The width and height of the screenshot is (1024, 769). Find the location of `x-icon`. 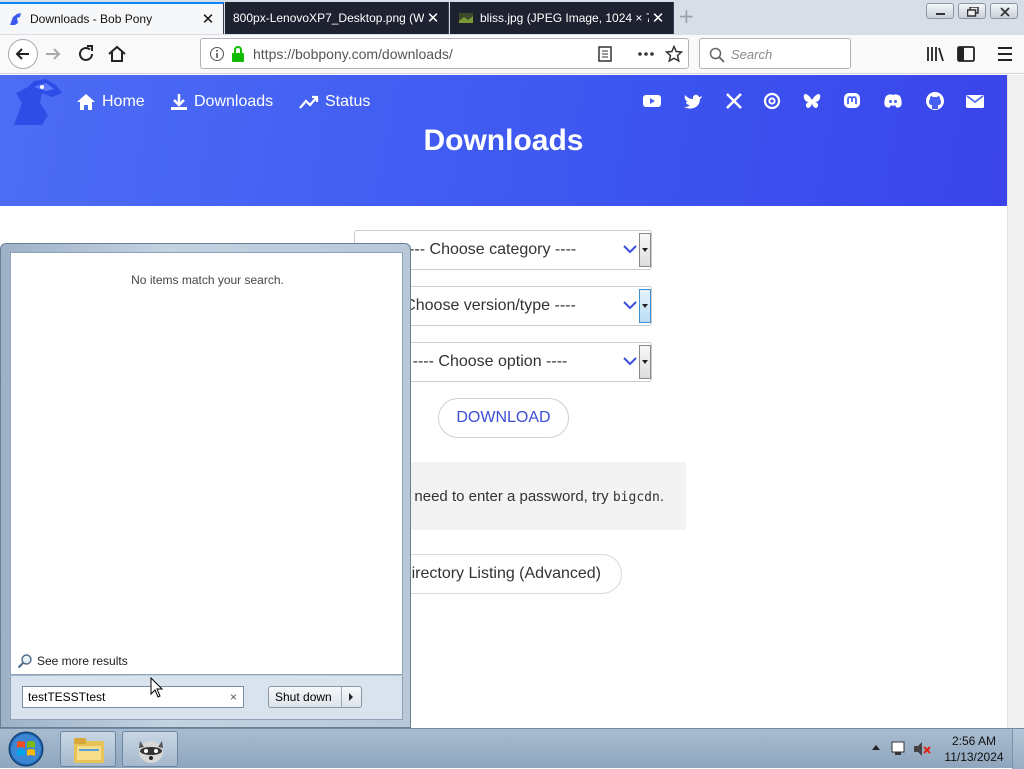

x-icon is located at coordinates (734, 101).